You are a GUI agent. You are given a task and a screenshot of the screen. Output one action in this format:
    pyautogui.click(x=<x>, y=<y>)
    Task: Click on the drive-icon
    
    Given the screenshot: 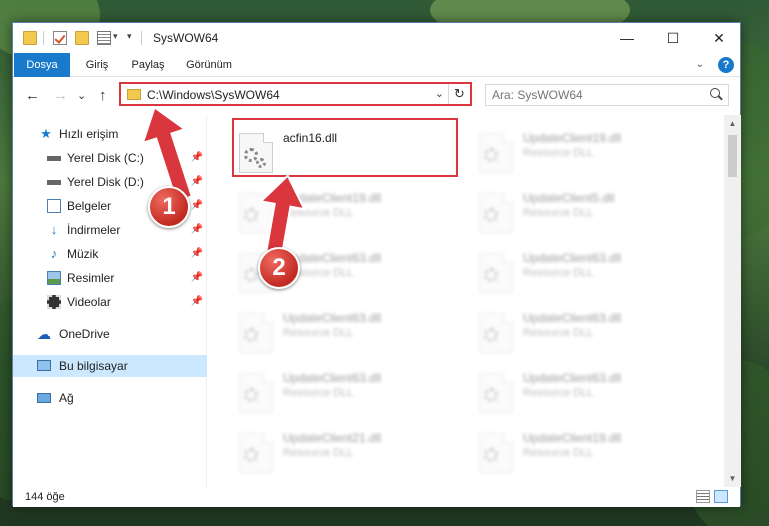 What is the action you would take?
    pyautogui.click(x=54, y=182)
    